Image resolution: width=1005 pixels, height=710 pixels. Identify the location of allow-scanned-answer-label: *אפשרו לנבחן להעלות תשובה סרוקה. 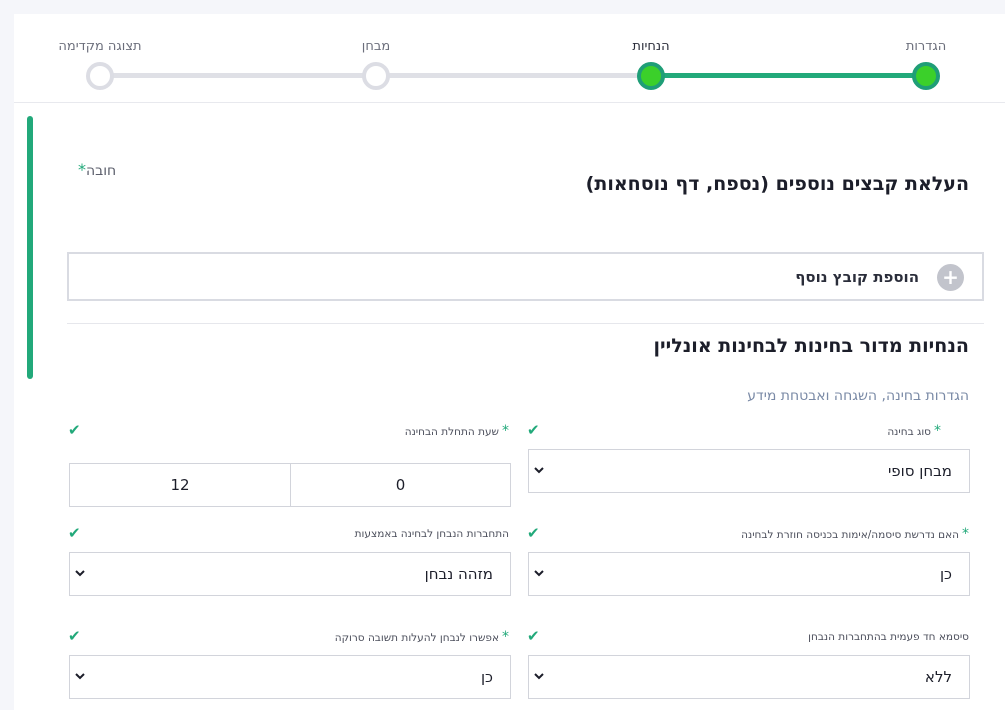
(422, 637).